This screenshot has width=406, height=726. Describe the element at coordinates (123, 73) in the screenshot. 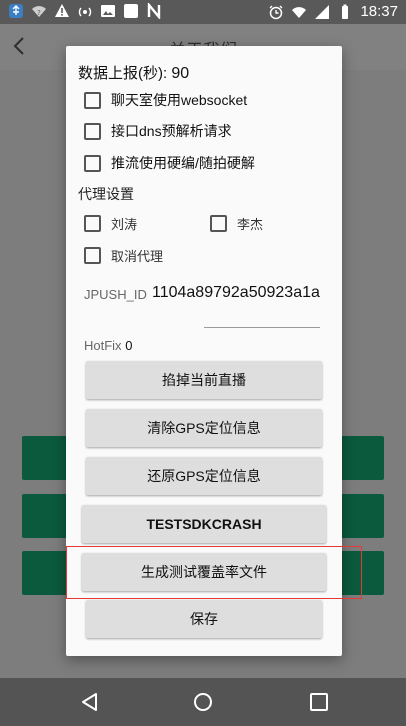

I see `report-interval-label: 数据上报(秒):` at that location.